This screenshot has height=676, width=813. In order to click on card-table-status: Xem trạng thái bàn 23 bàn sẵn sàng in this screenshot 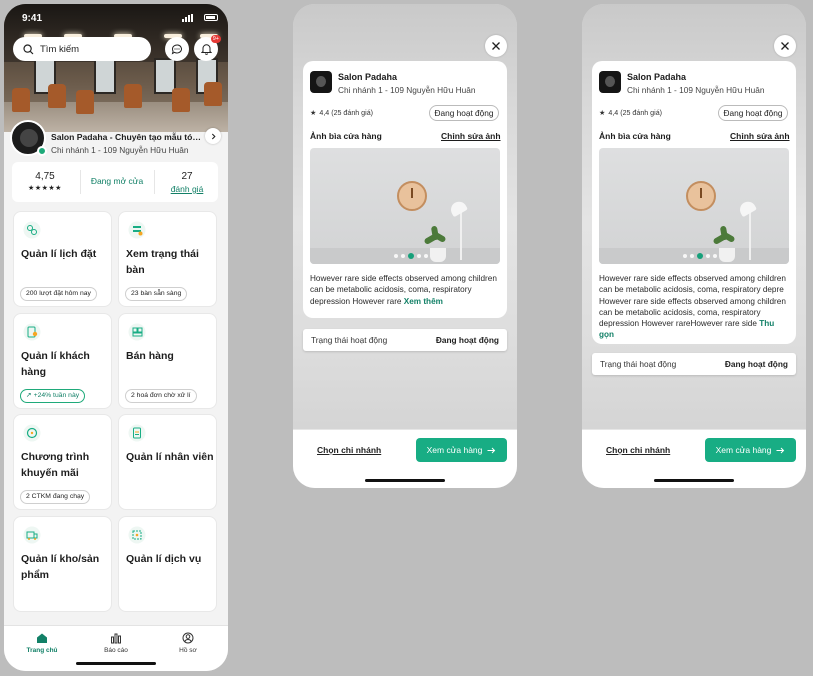, I will do `click(167, 259)`.